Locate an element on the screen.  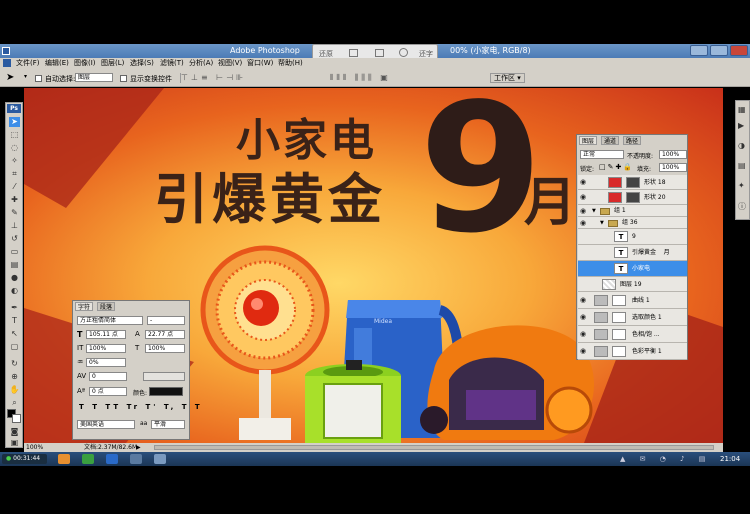
shape-tool-icon: ▢ is located at coordinates (14, 347).